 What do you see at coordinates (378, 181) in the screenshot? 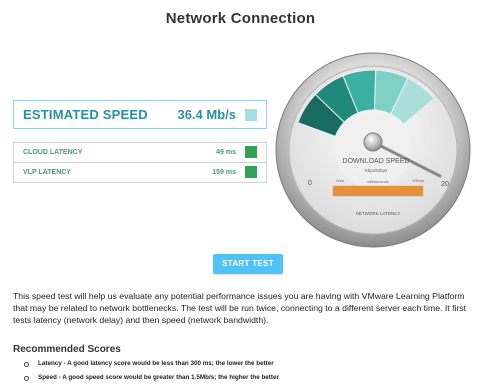
I see `latency-mid-label: milliseconds` at bounding box center [378, 181].